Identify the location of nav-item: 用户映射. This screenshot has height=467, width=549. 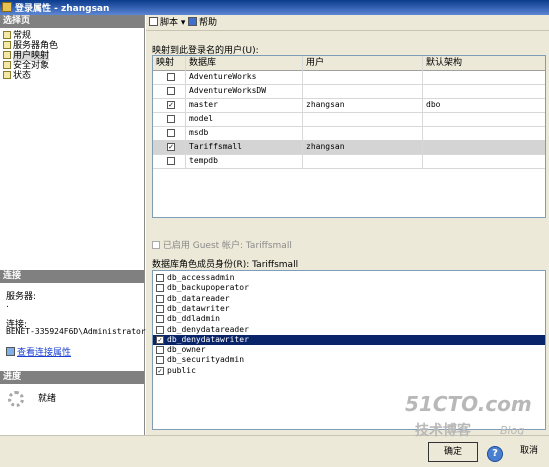
(26, 56).